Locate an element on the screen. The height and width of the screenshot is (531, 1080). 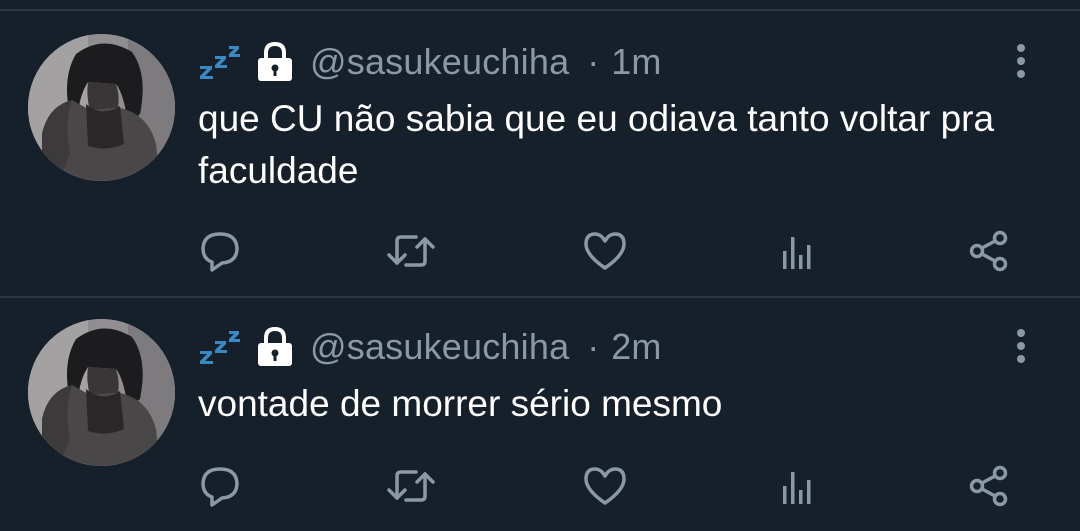
tweet-text: vontade de morrer sério mesmo is located at coordinates (460, 403).